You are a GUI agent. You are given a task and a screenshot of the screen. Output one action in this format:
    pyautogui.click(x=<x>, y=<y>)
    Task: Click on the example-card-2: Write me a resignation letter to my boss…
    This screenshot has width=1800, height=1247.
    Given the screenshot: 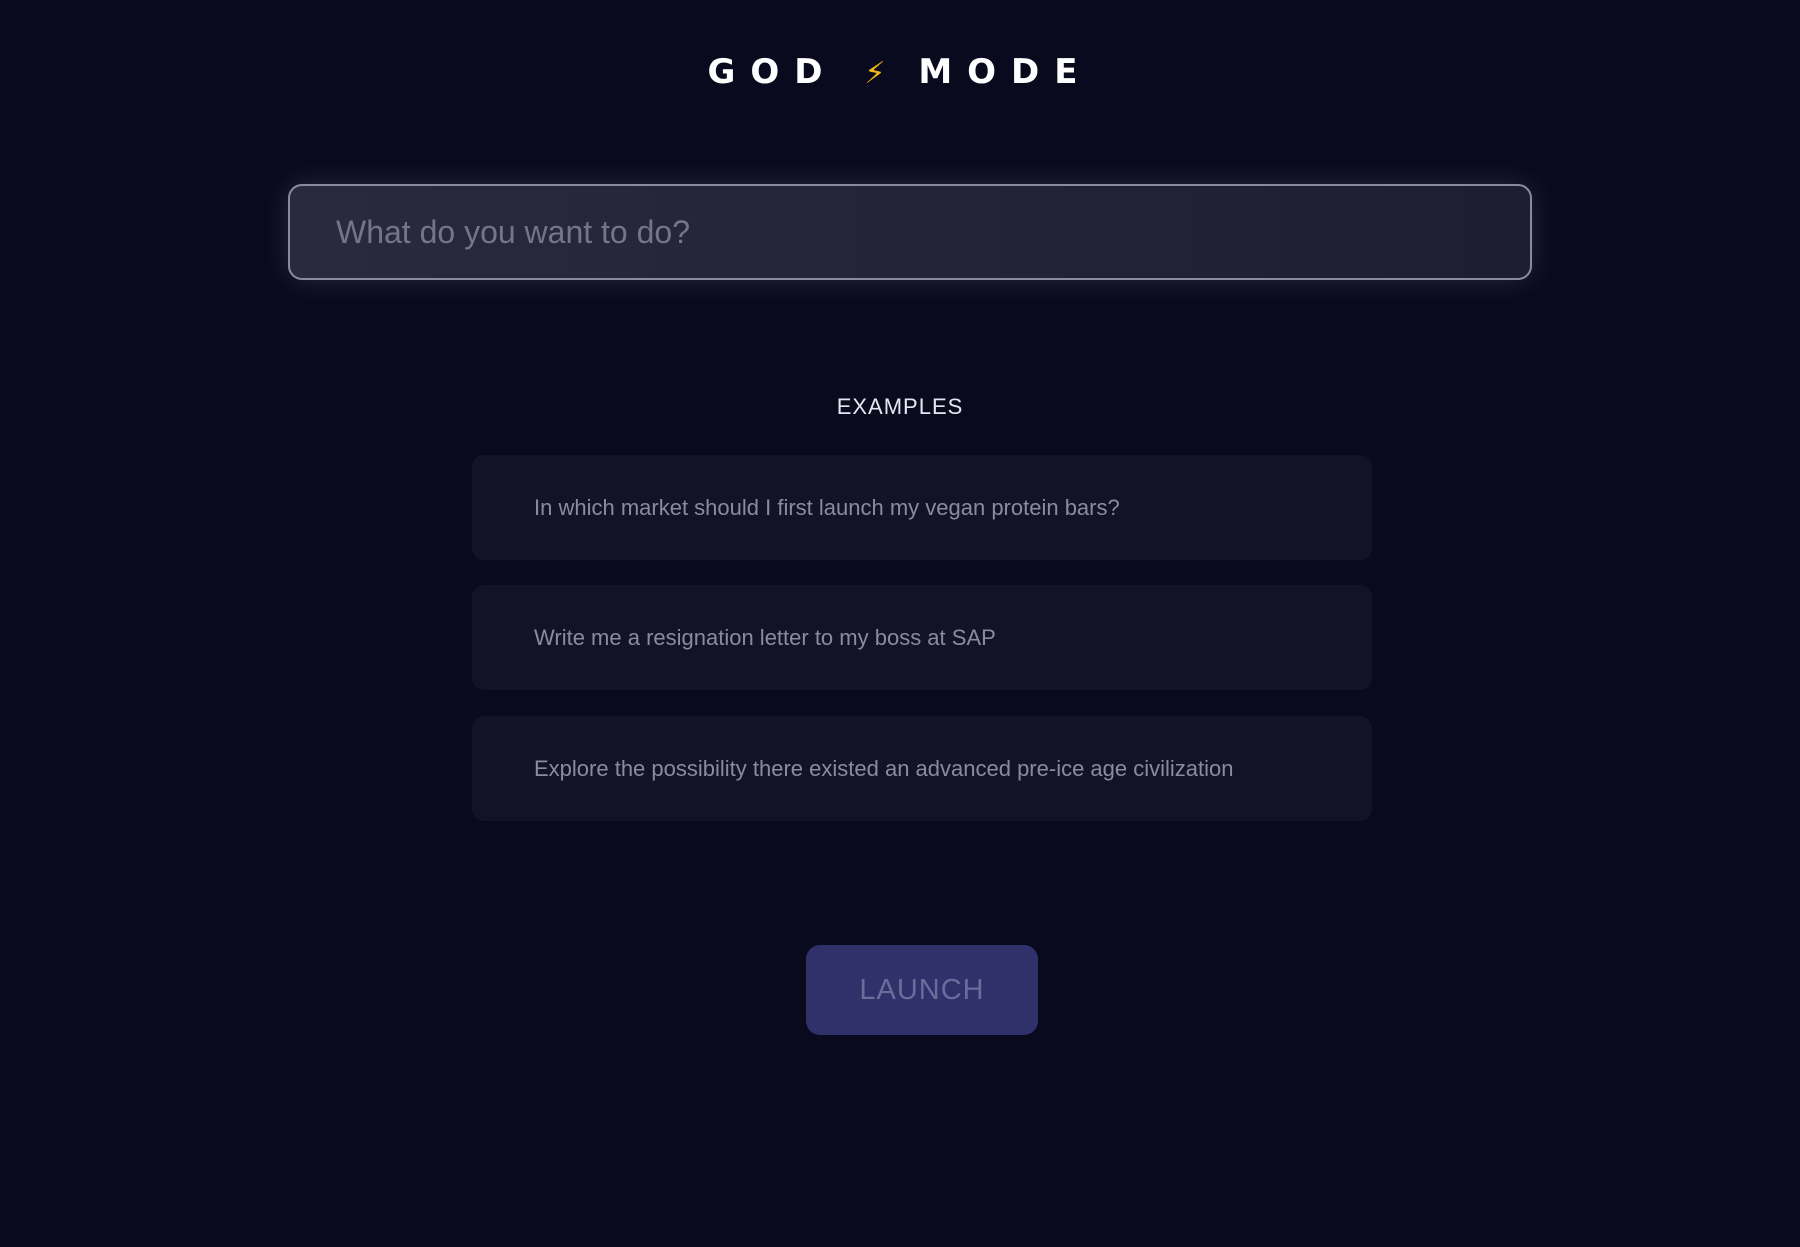 What is the action you would take?
    pyautogui.click(x=922, y=637)
    